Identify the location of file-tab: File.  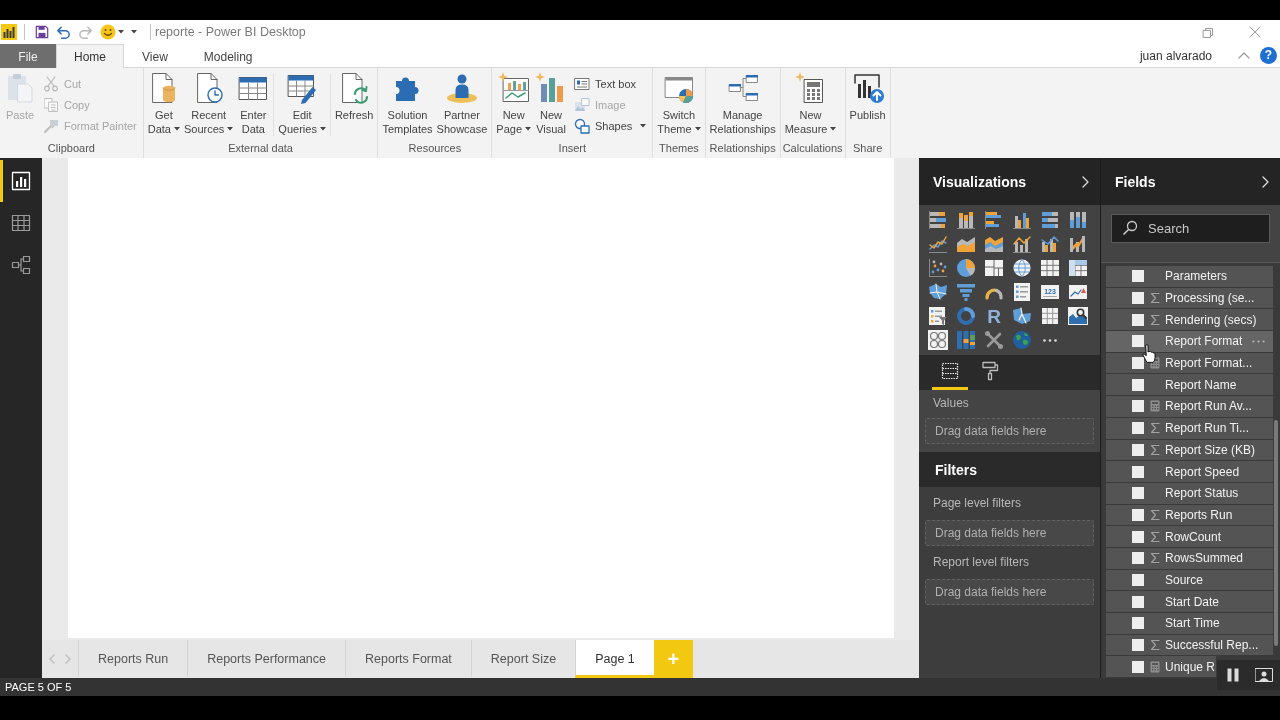
(28, 56).